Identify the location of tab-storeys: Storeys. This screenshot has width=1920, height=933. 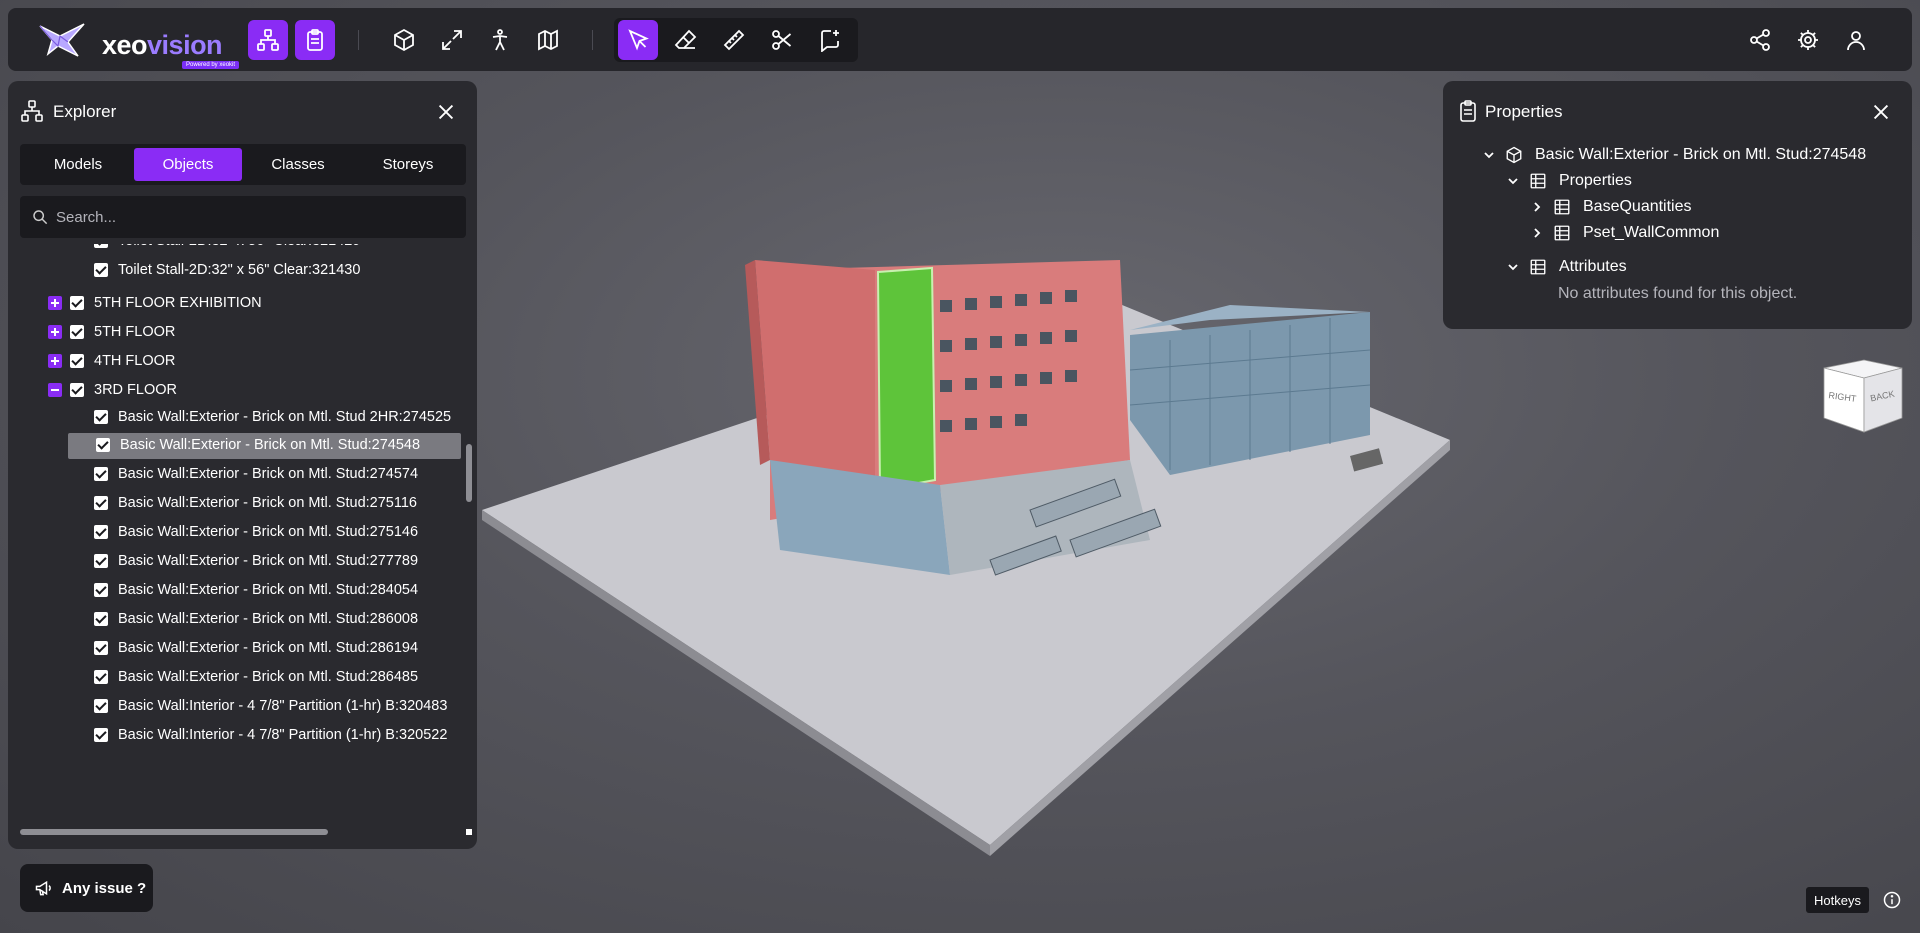
(408, 164).